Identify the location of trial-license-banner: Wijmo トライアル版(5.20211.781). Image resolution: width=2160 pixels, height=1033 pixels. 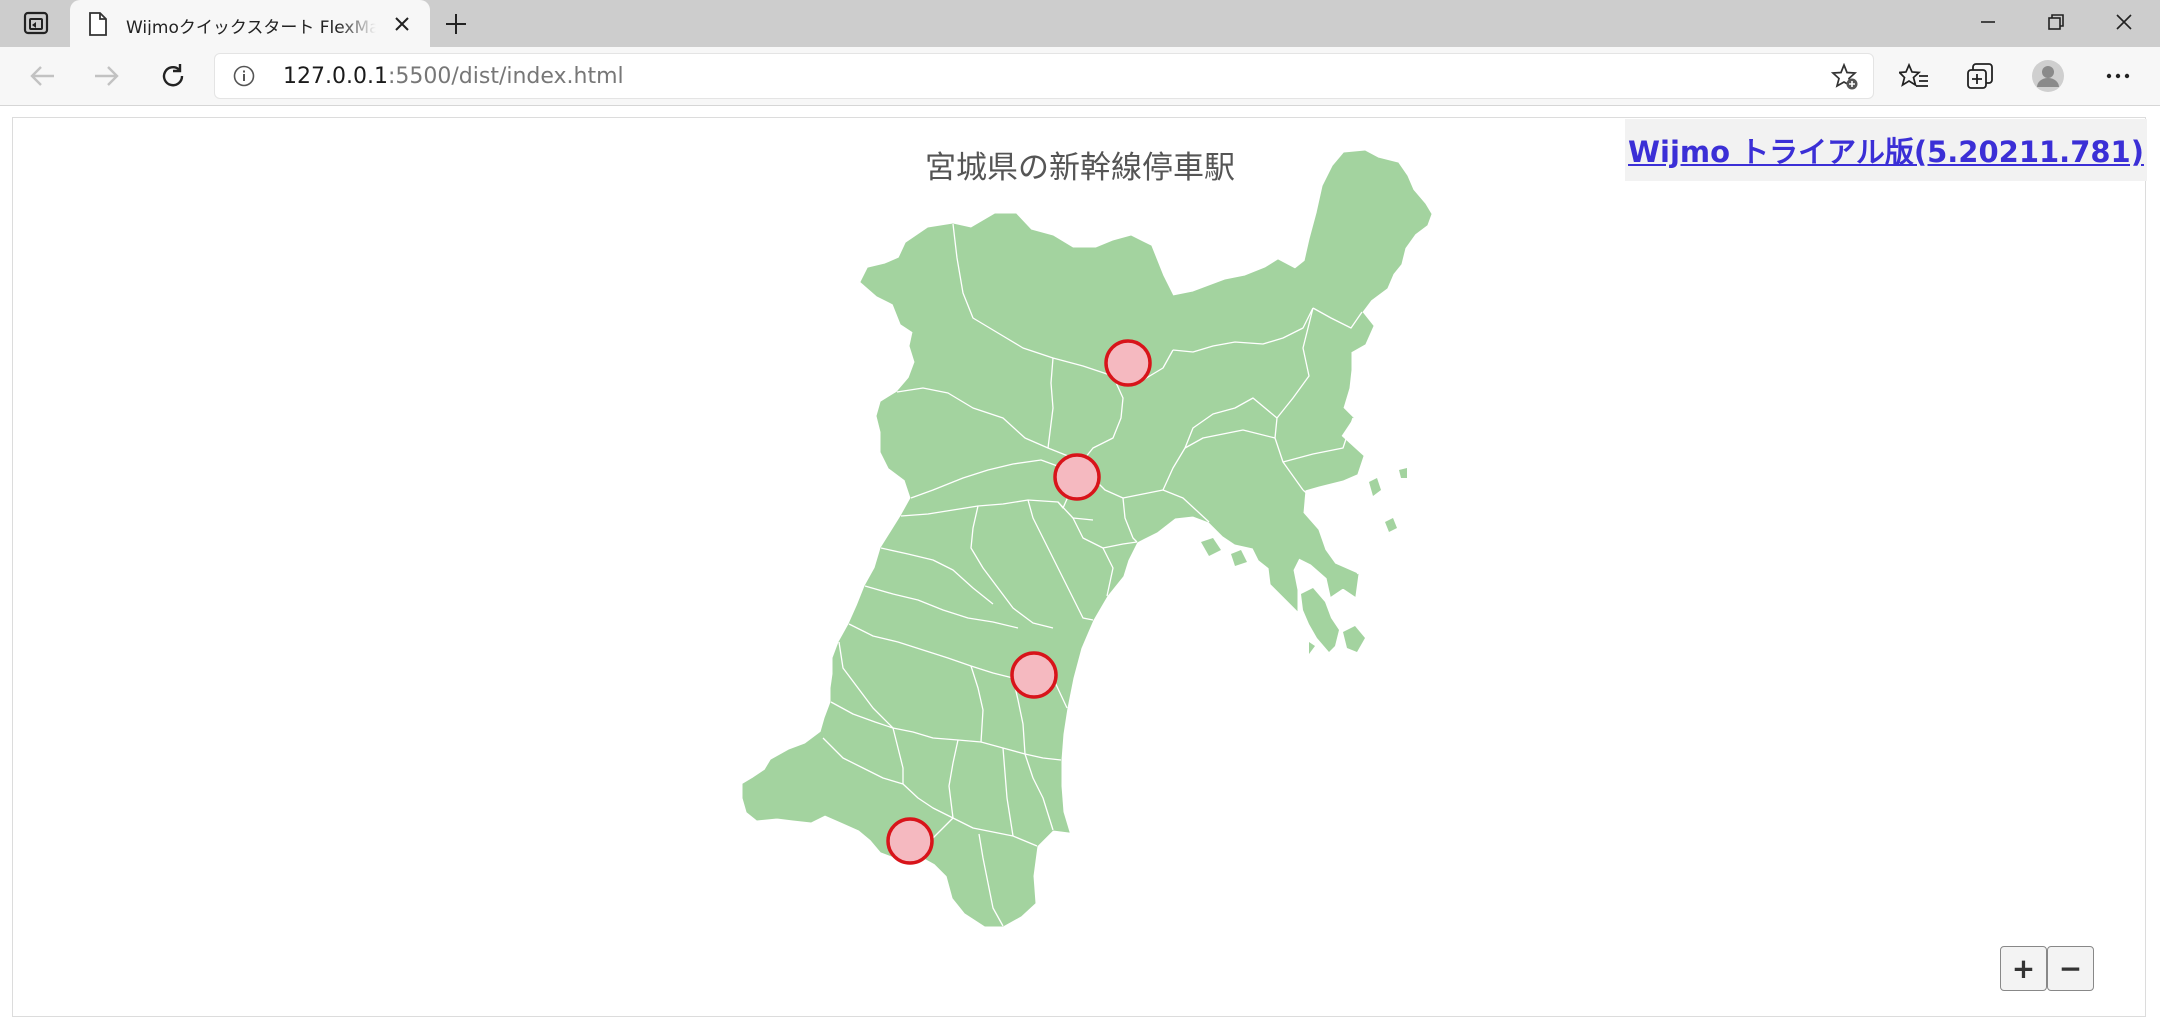
(1886, 150).